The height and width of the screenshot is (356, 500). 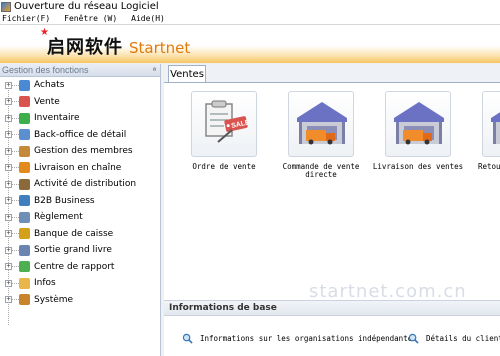 What do you see at coordinates (58, 217) in the screenshot?
I see `sidebar-item-label: Règlement` at bounding box center [58, 217].